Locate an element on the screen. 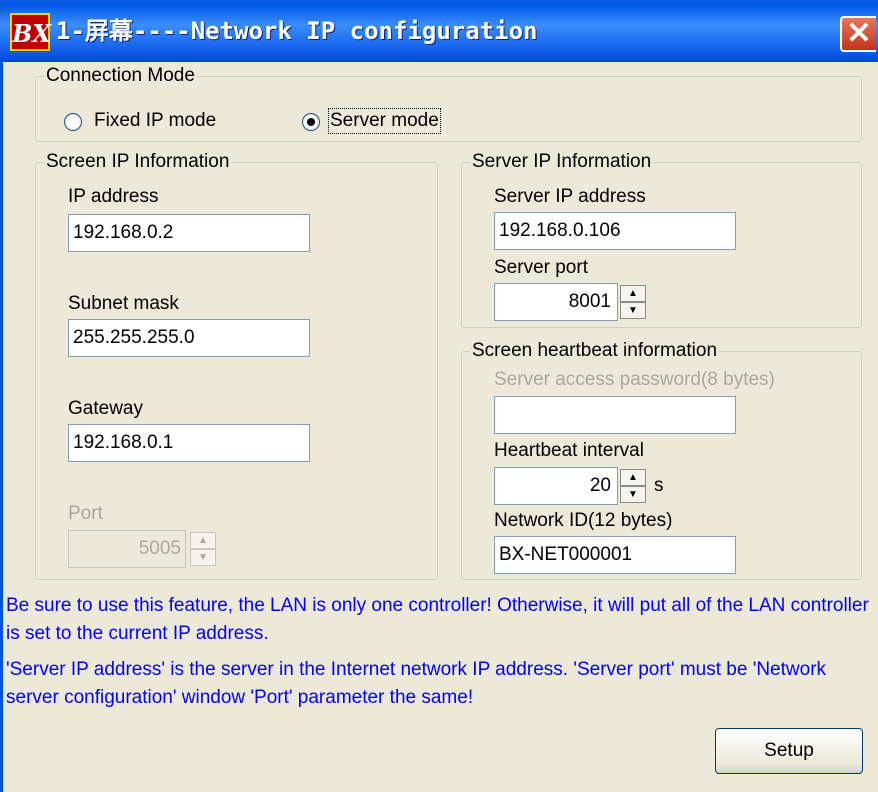 The height and width of the screenshot is (792, 878). title-bar: BX 1-屏幕----Network IP configuration ✕ is located at coordinates (439, 31).